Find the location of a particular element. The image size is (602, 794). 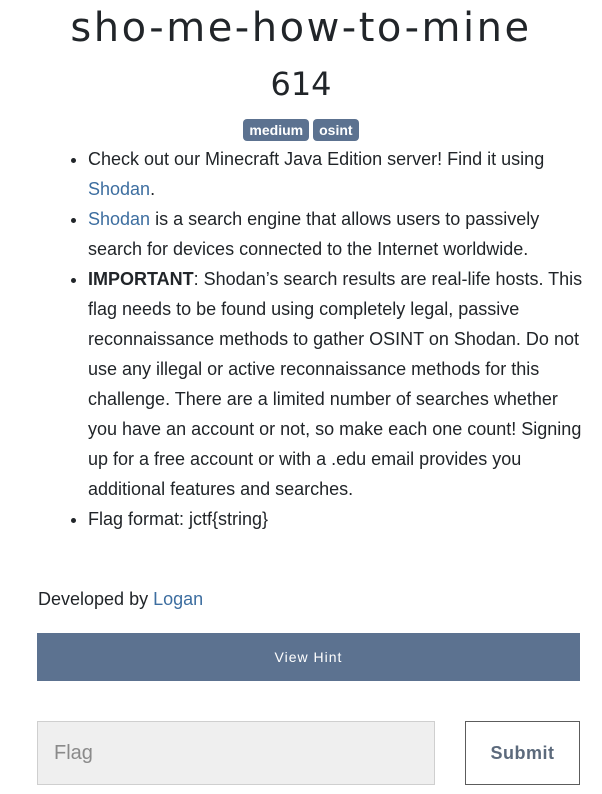

challenge-title: sho-me-how-to-mine is located at coordinates (301, 28).